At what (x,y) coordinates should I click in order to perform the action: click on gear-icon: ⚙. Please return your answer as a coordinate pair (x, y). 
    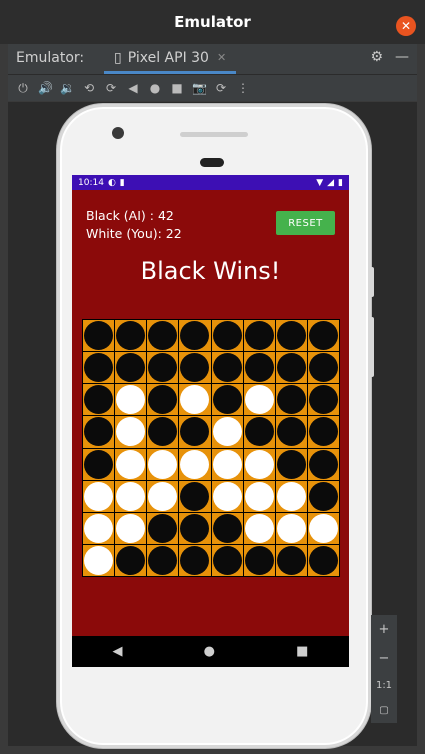
    Looking at the image, I should click on (376, 57).